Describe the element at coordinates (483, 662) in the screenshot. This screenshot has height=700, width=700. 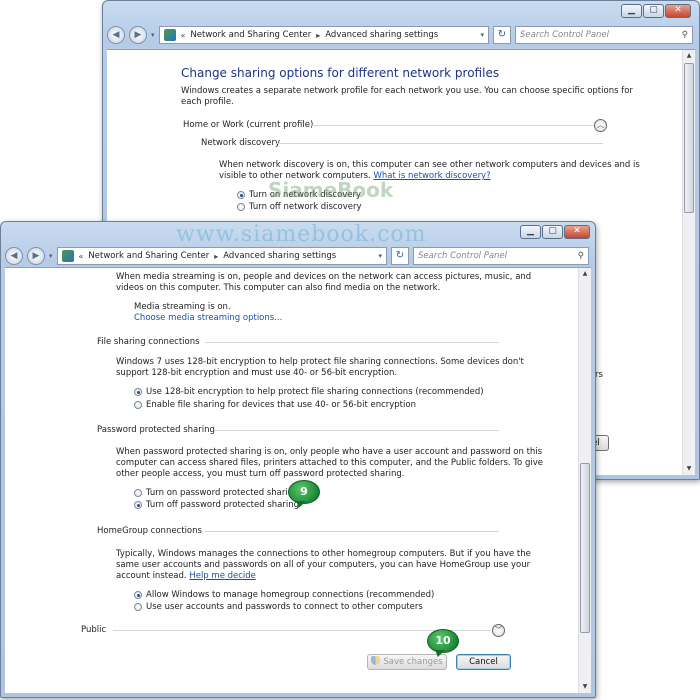
I see `cancel-button: Cancel` at that location.